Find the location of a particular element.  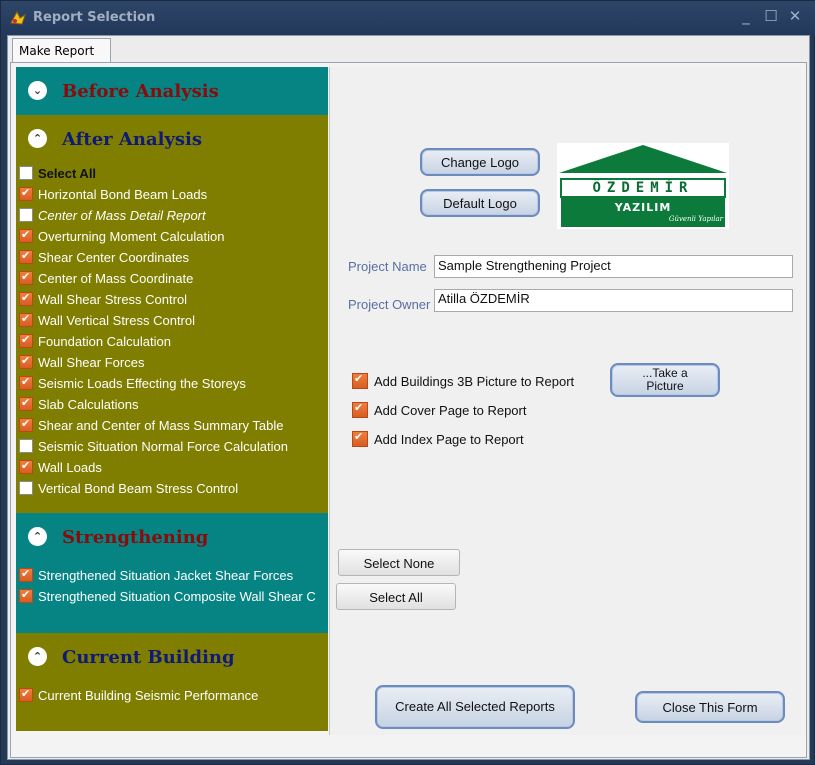

list-item: Seismic Loads Effecting the Storeys is located at coordinates (172, 383).